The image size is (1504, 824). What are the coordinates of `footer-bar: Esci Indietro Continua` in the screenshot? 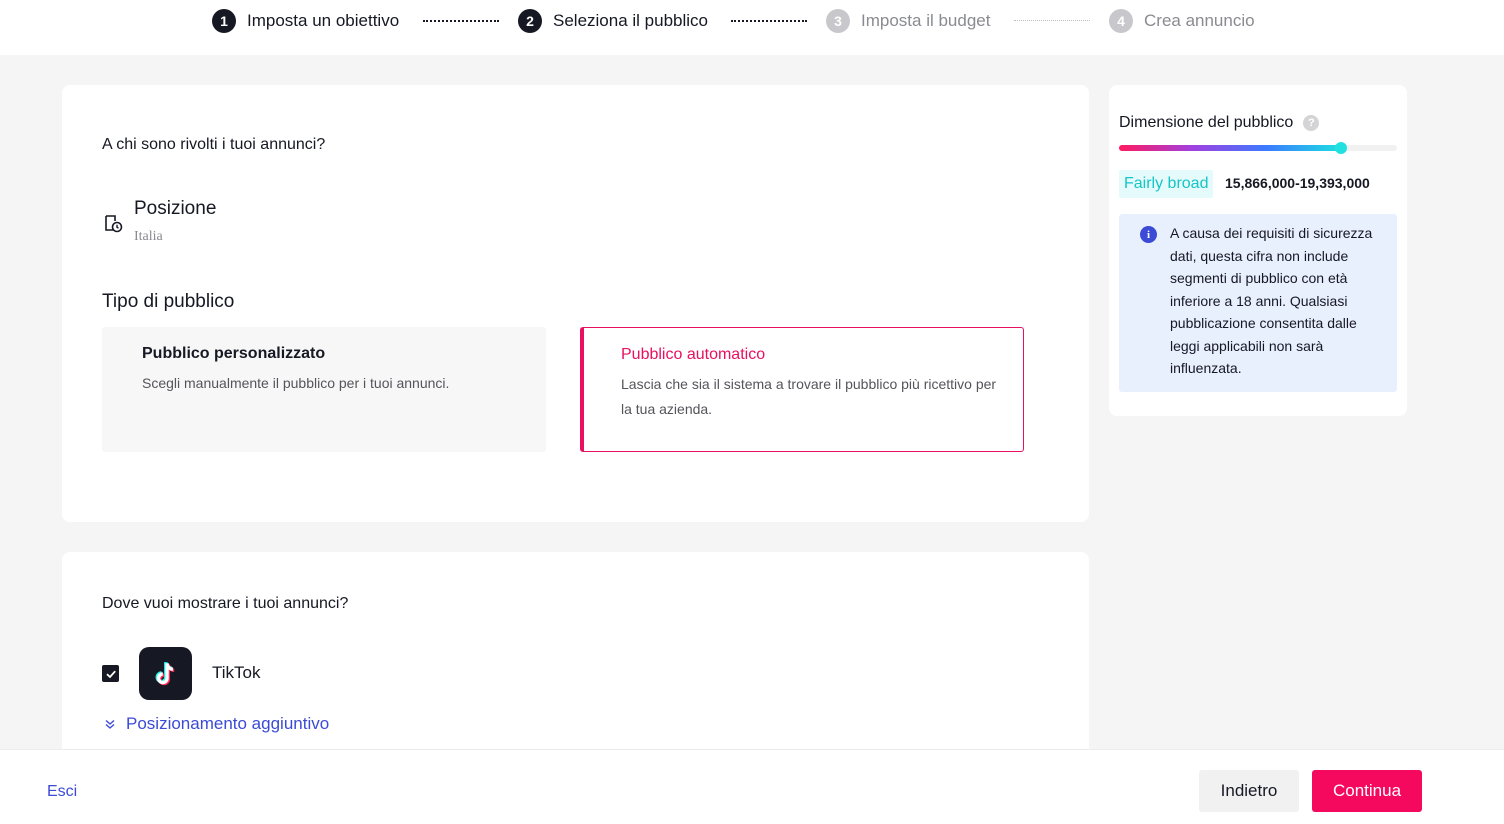 It's located at (752, 786).